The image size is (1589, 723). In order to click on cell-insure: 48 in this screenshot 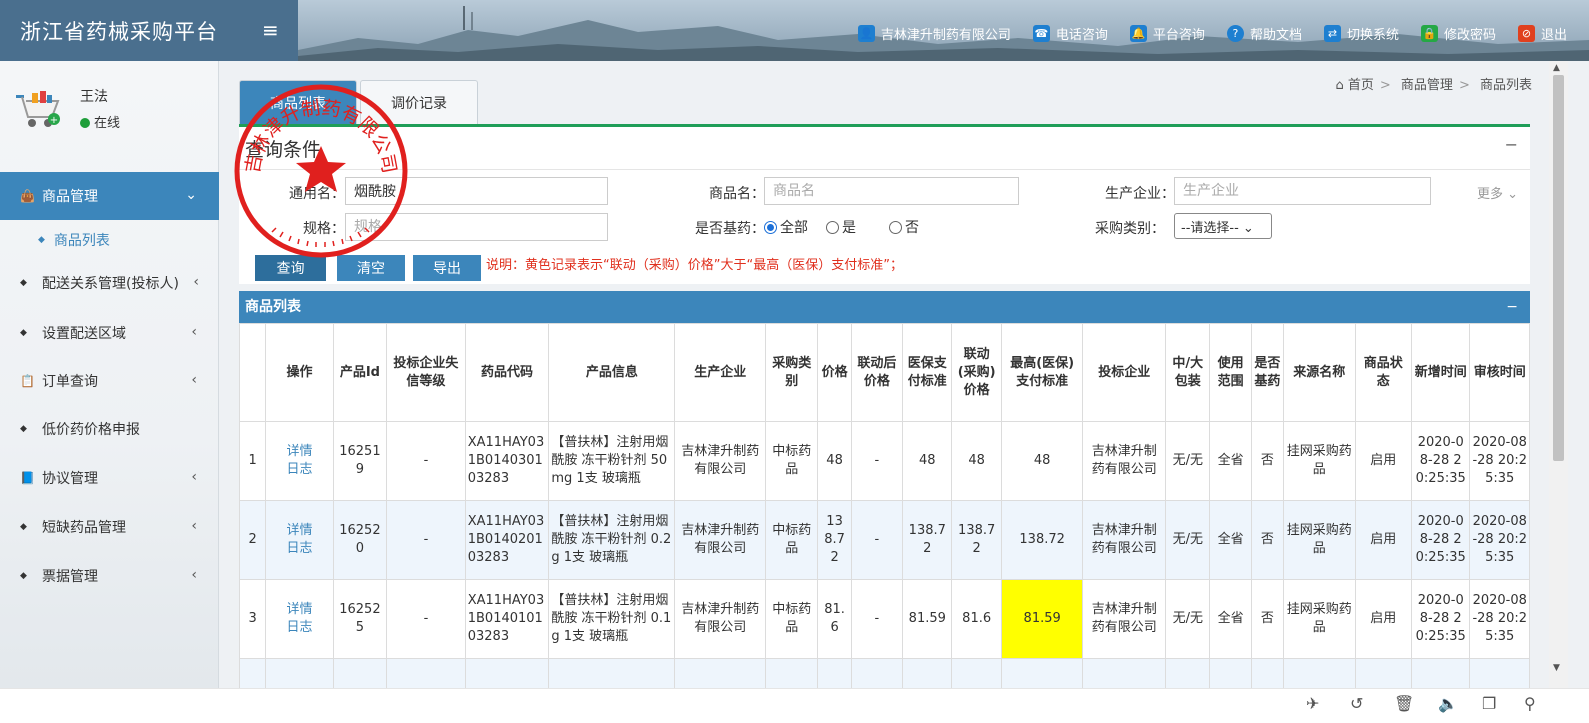, I will do `click(927, 461)`.